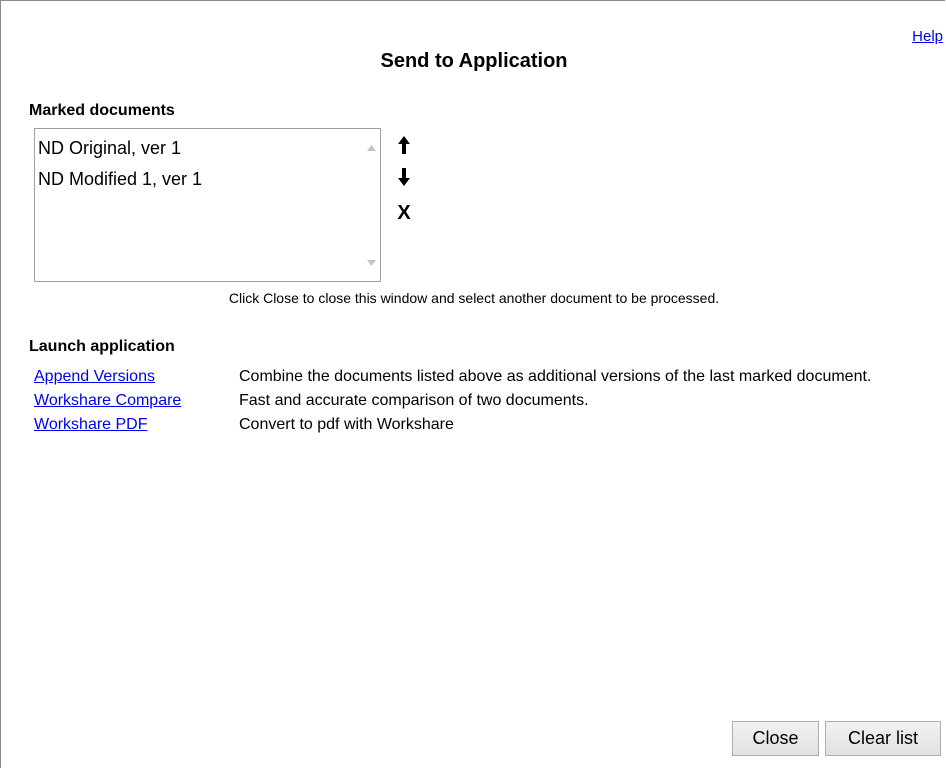  I want to click on page-title: Send to Application, so click(474, 61).